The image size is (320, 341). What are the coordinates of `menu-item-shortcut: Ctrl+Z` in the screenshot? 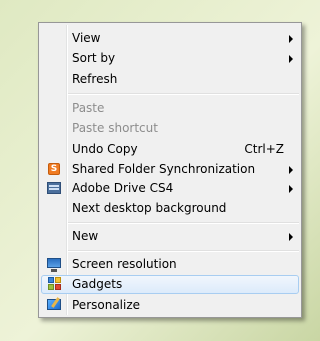 It's located at (264, 149).